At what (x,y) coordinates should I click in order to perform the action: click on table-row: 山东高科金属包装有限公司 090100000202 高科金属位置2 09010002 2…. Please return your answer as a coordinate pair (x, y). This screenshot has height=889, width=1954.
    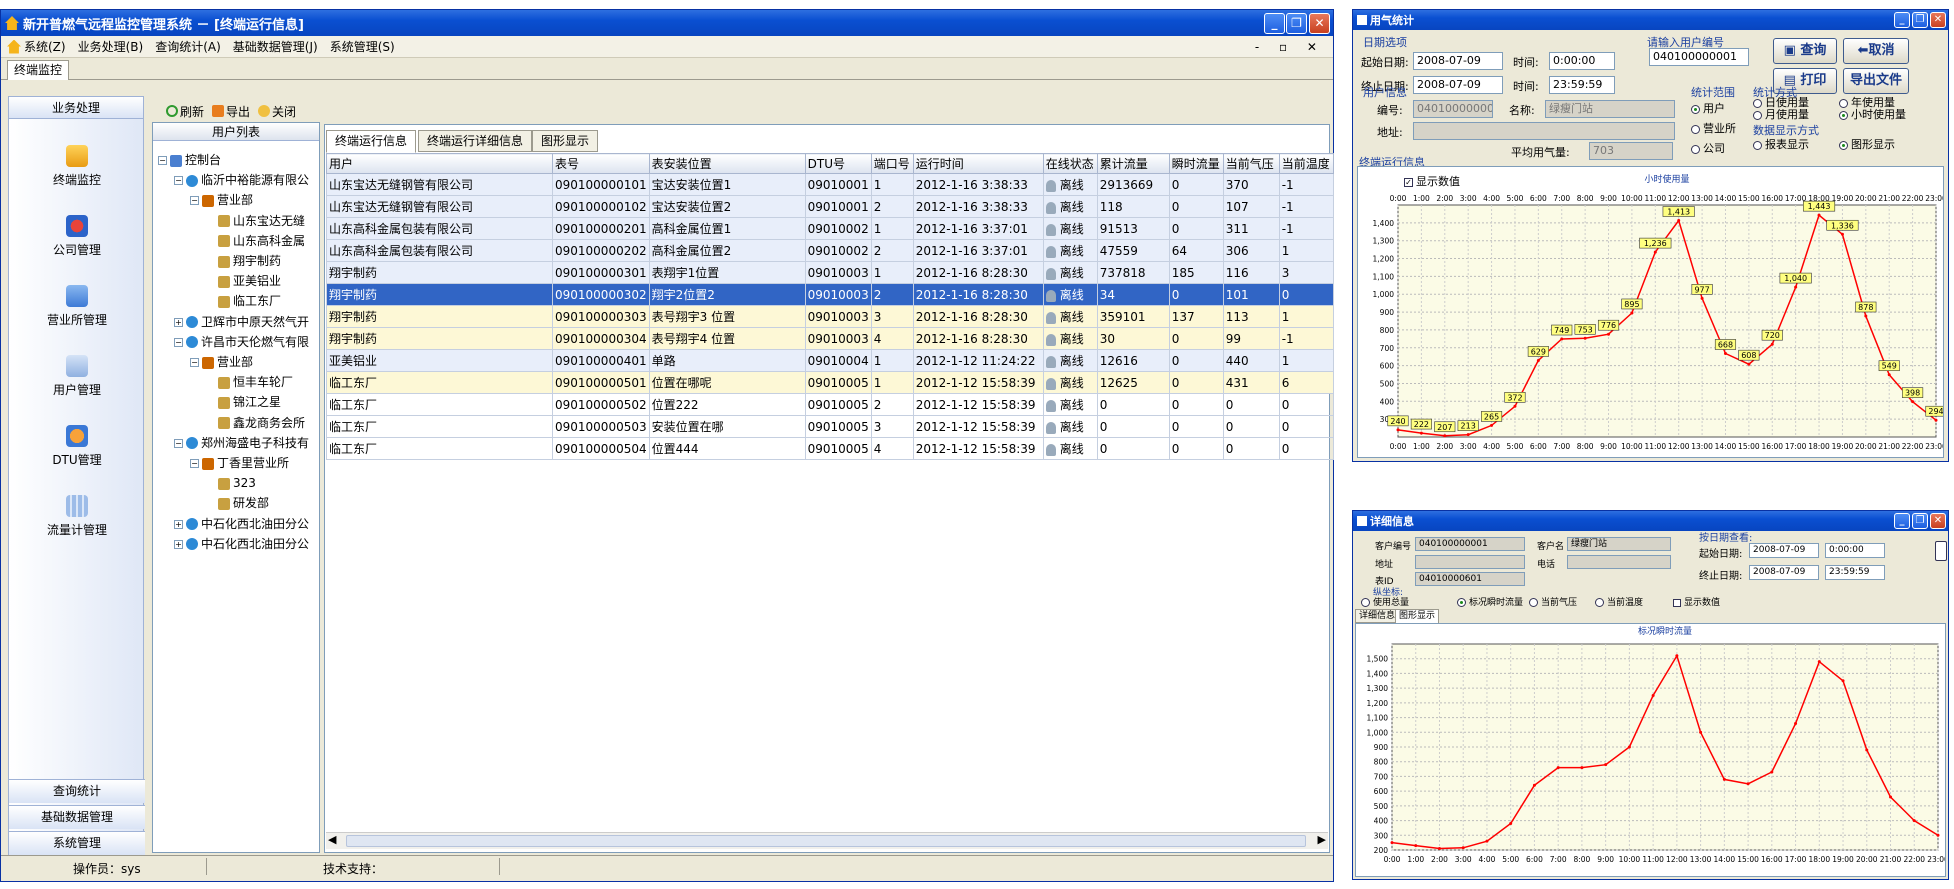
    Looking at the image, I should click on (830, 250).